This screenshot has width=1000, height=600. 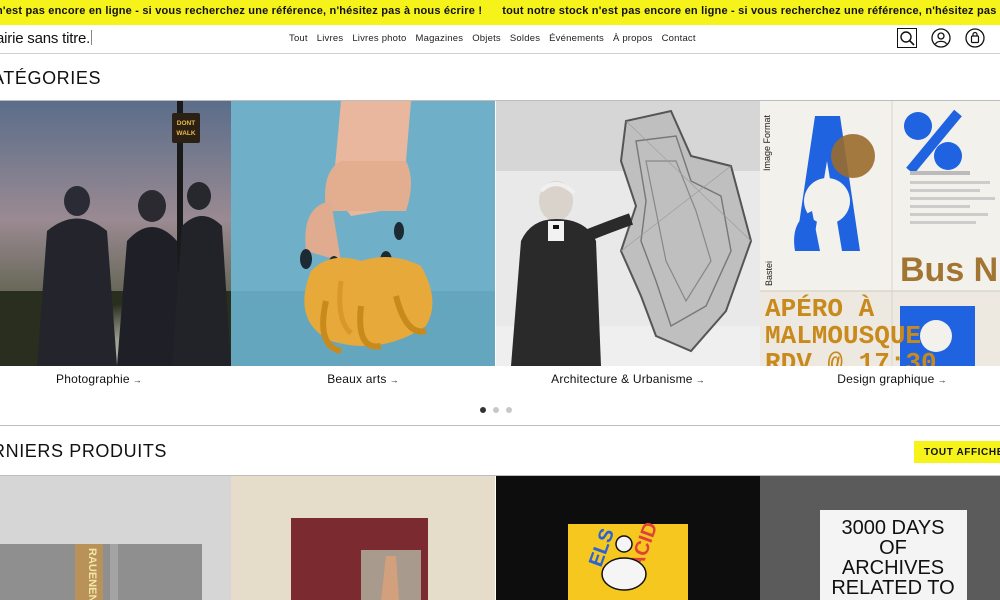 I want to click on nav-item-livres-photo: Livres photo, so click(x=379, y=38).